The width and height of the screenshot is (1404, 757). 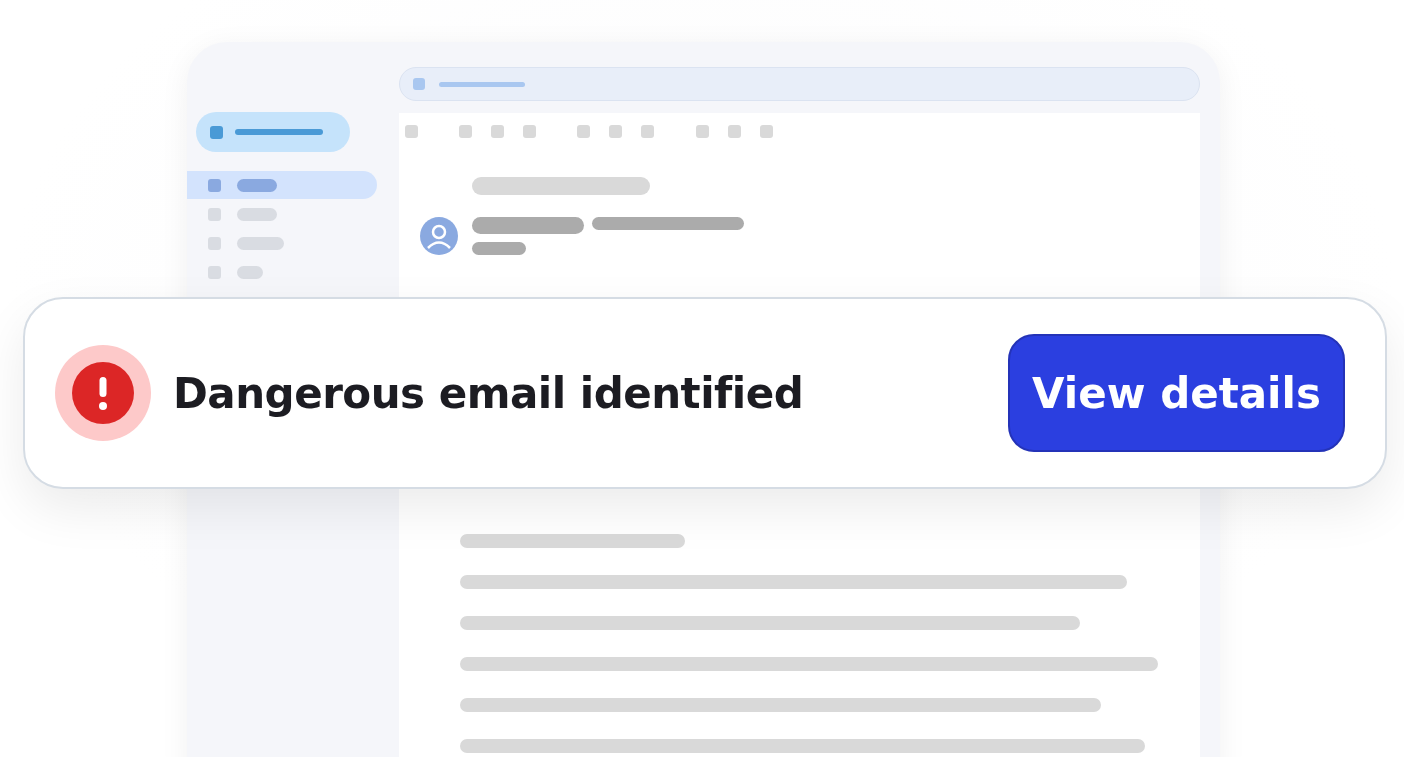 What do you see at coordinates (282, 185) in the screenshot?
I see `sidebar-item` at bounding box center [282, 185].